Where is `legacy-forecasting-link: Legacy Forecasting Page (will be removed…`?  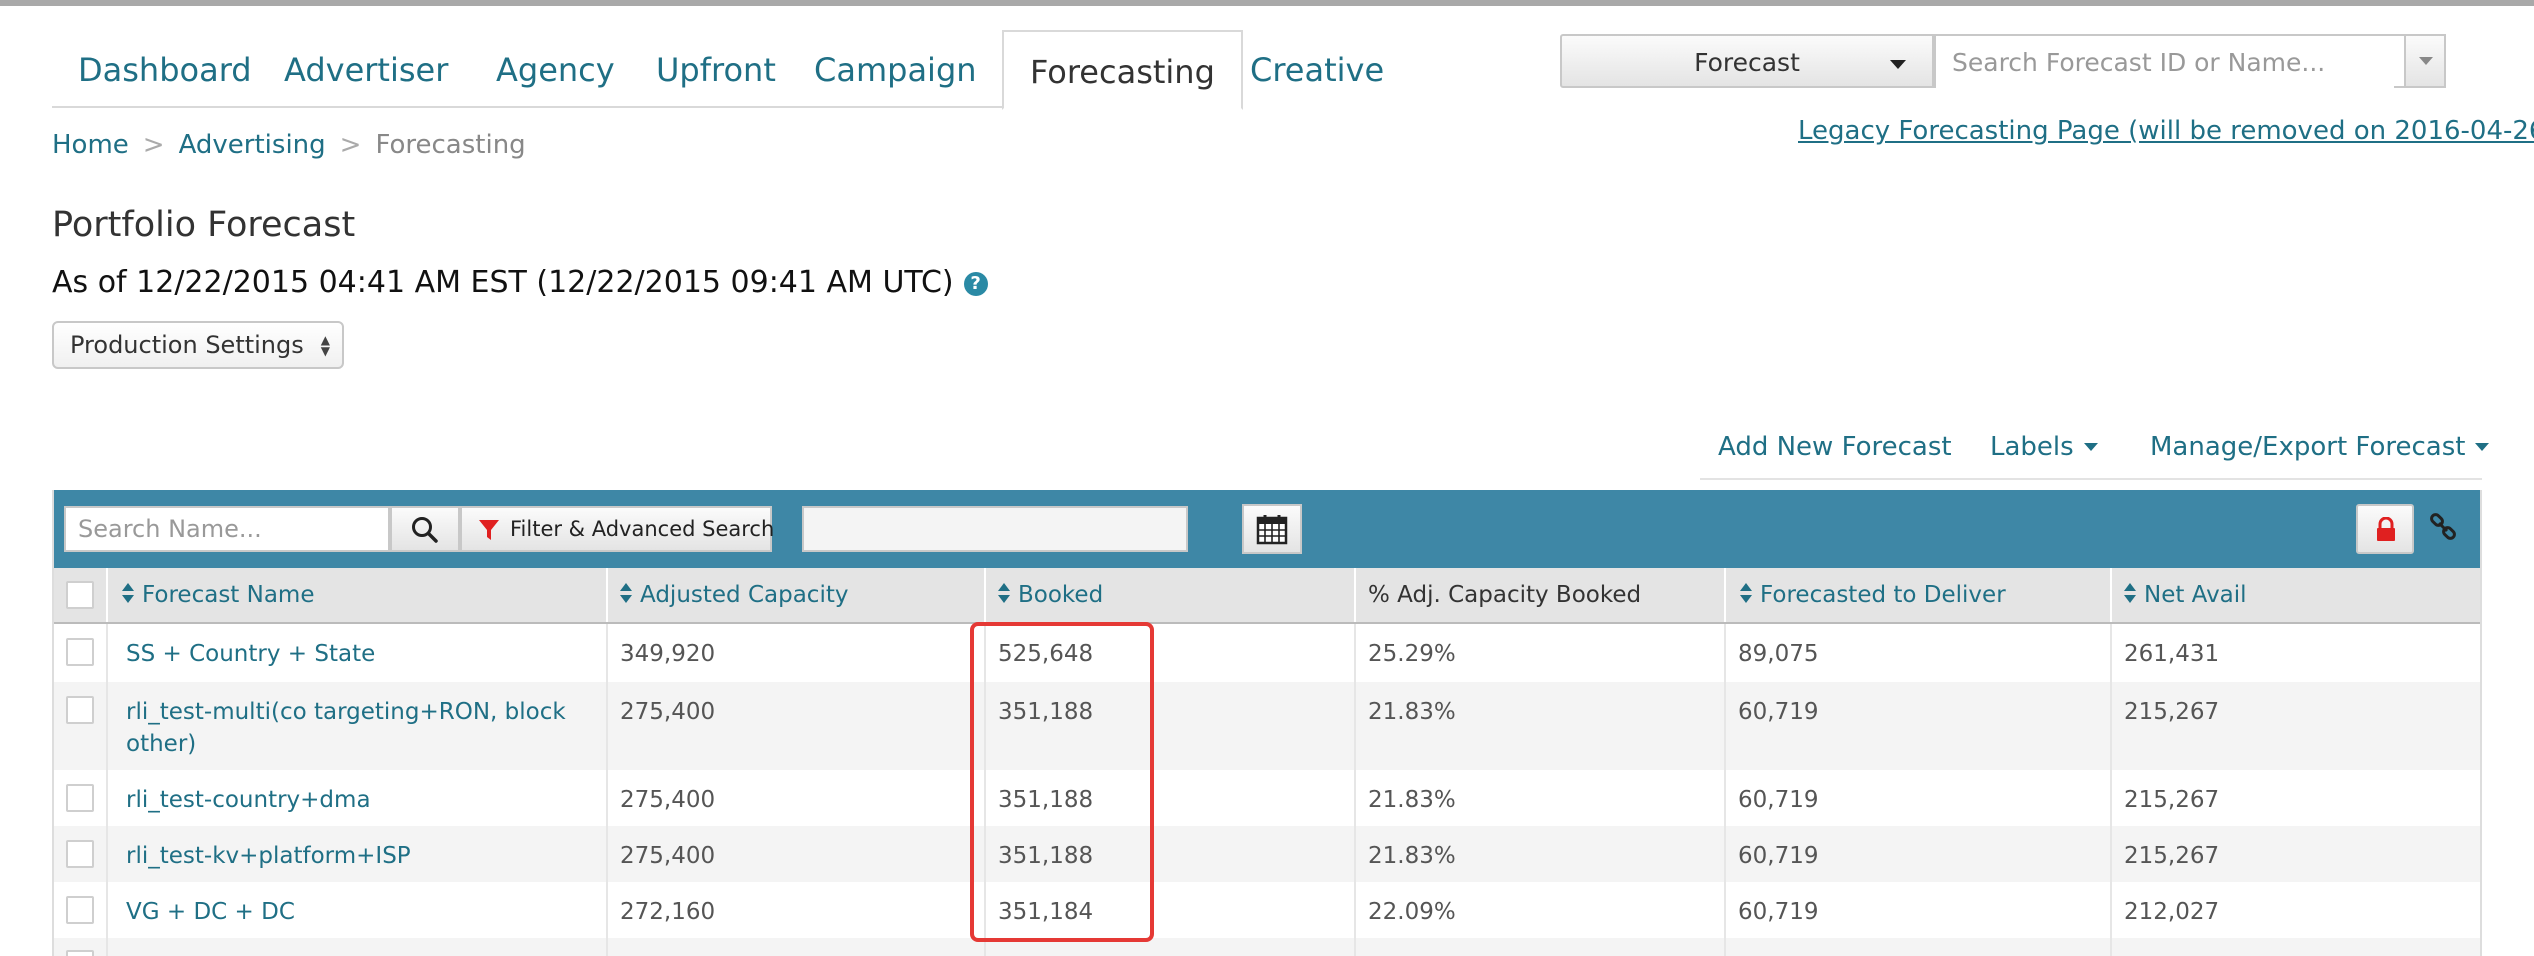
legacy-forecasting-link: Legacy Forecasting Page (will be removed… is located at coordinates (2166, 131).